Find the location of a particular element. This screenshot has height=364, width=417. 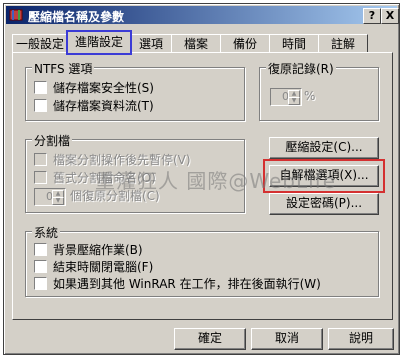

split-group-title: 分割檔 is located at coordinates (52, 140).